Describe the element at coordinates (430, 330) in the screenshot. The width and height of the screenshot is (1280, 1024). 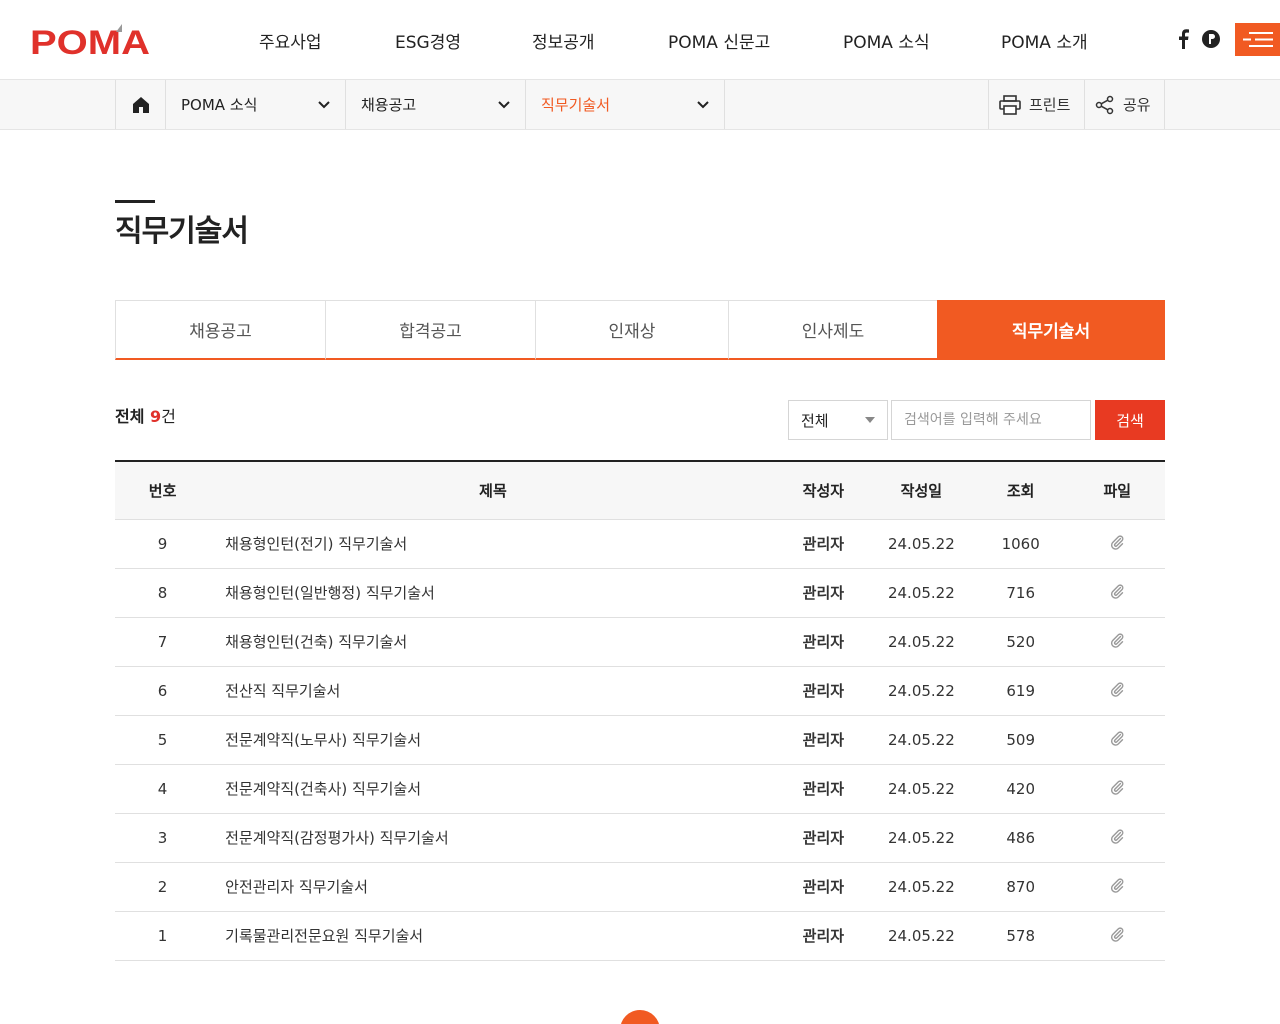
I see `tab-pass: 합격공고` at that location.